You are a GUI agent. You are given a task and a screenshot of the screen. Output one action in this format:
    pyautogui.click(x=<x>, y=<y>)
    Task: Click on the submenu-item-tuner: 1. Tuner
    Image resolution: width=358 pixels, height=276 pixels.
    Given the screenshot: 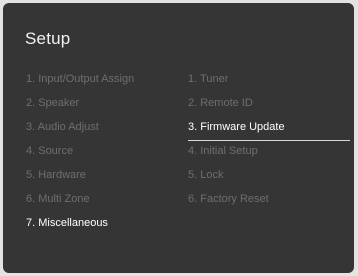 What is the action you would take?
    pyautogui.click(x=236, y=83)
    